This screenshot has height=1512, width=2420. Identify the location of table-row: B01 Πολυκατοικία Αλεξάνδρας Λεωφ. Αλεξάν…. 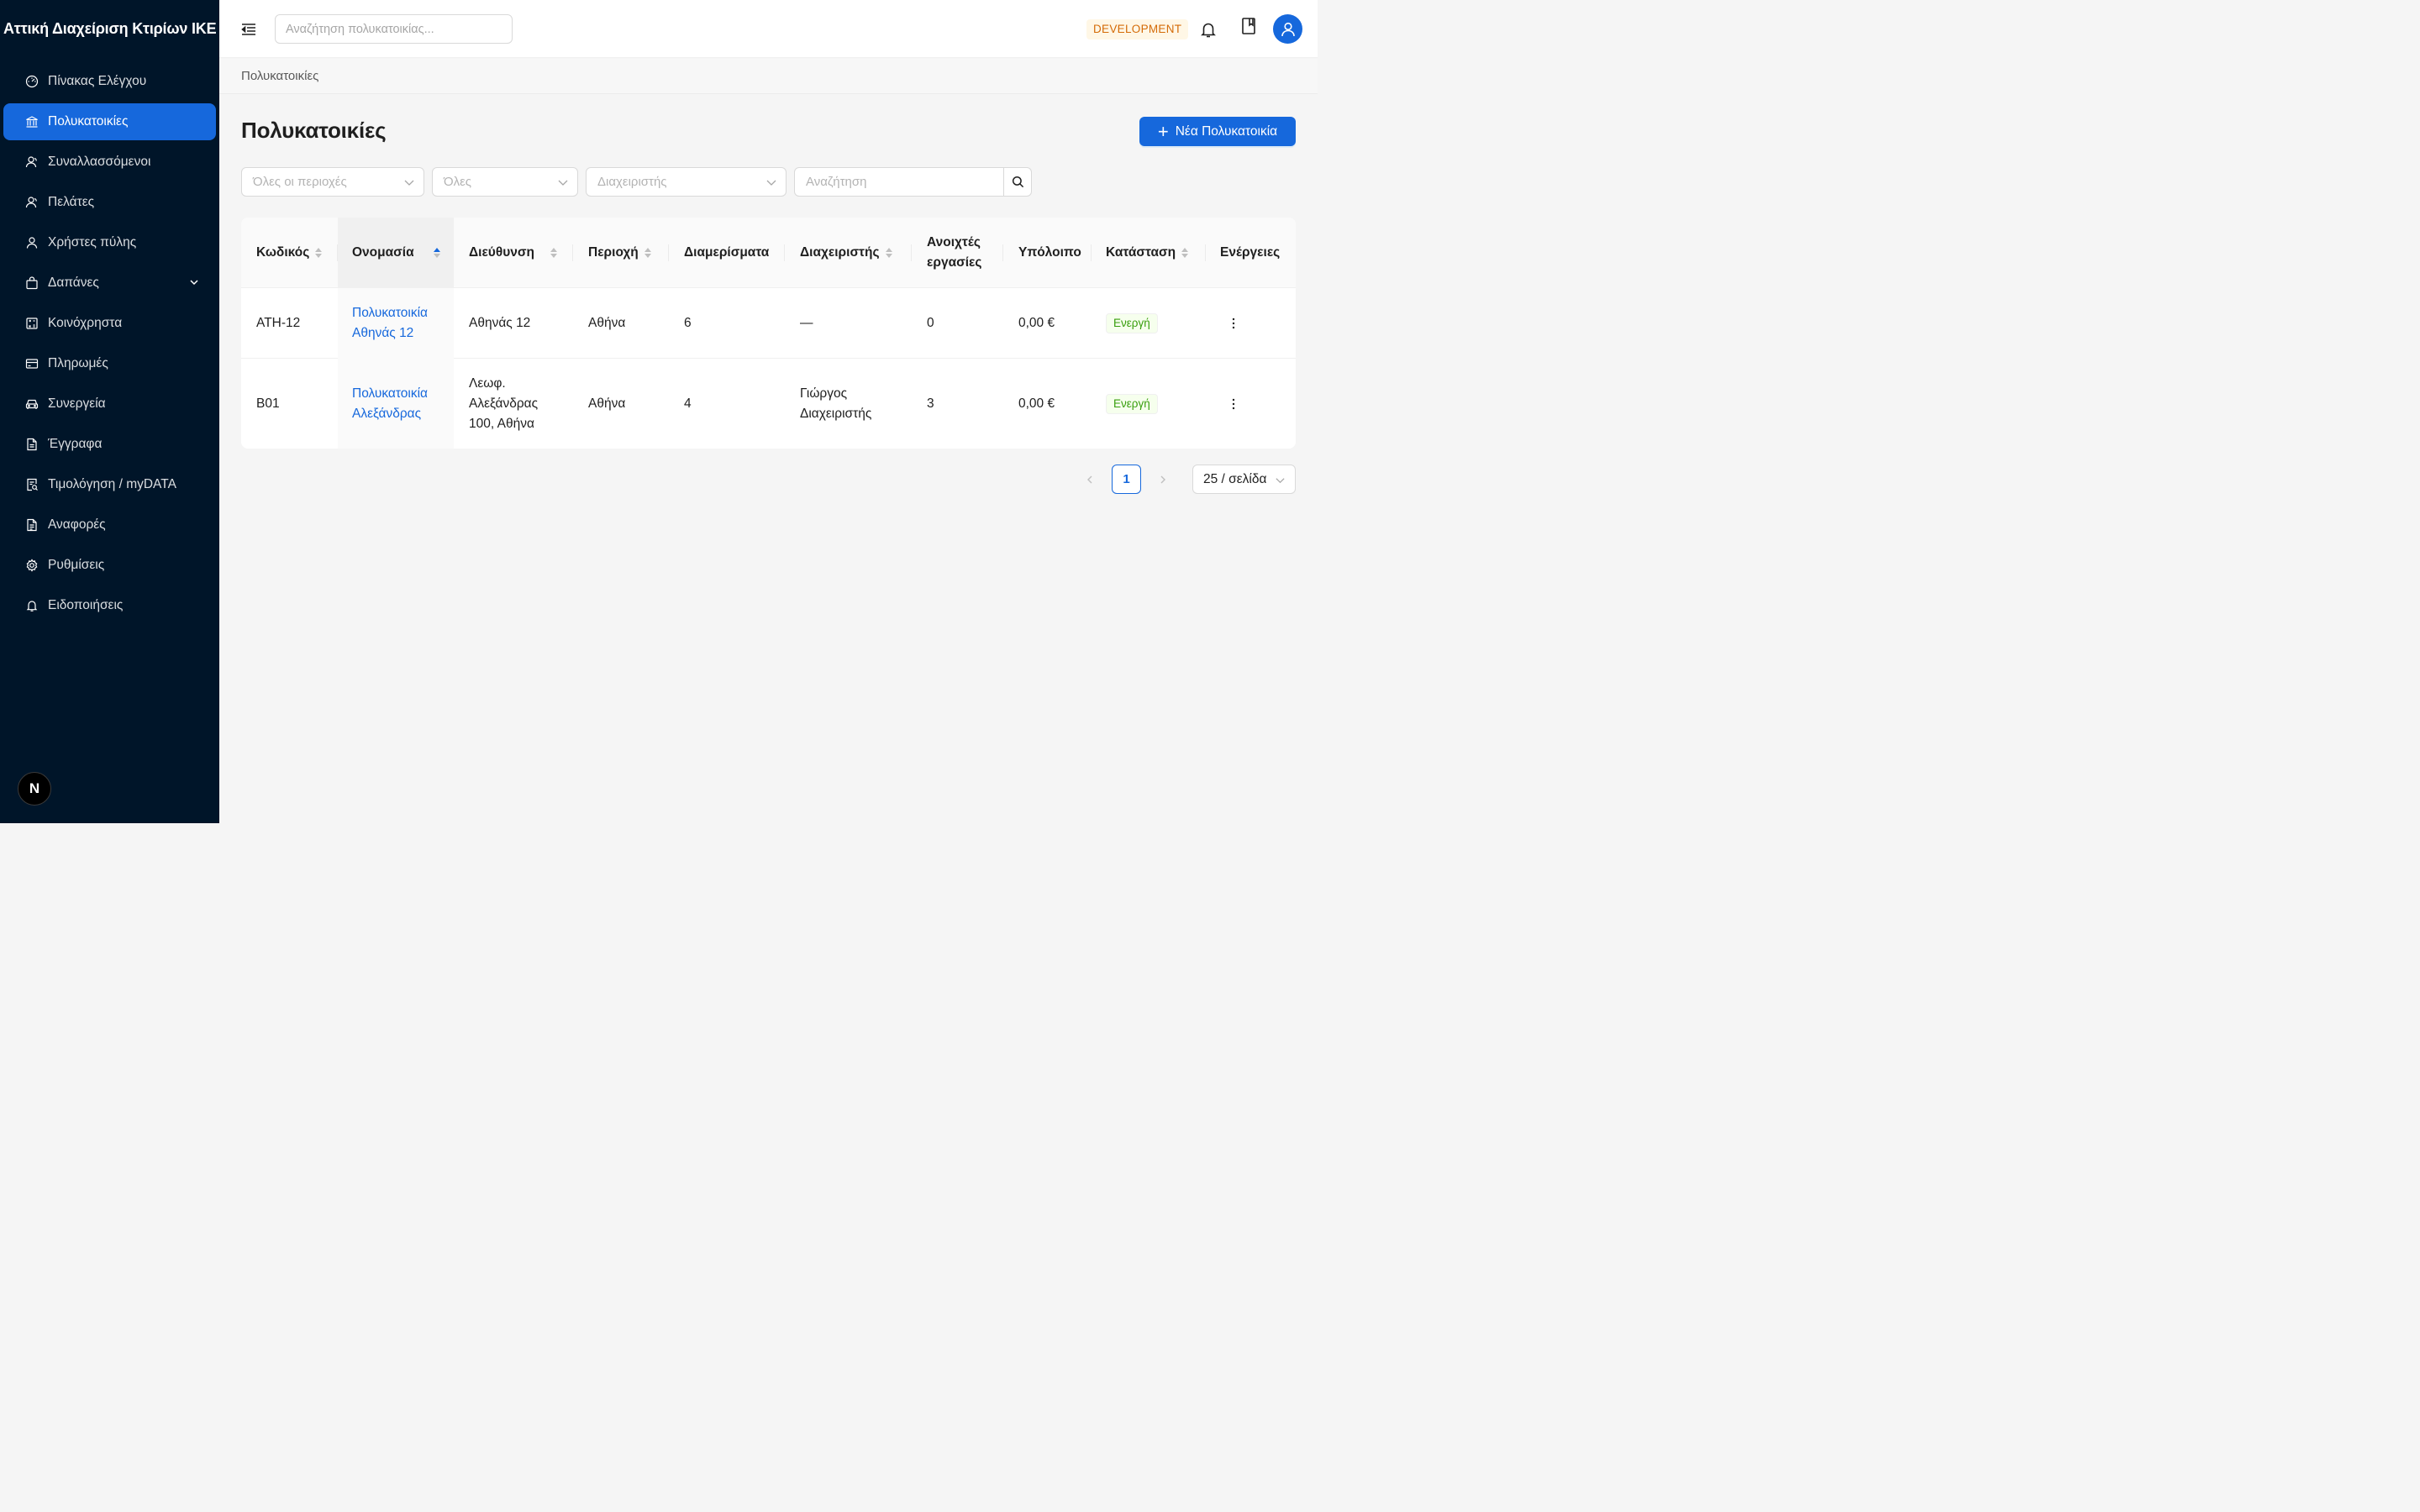
(768, 404).